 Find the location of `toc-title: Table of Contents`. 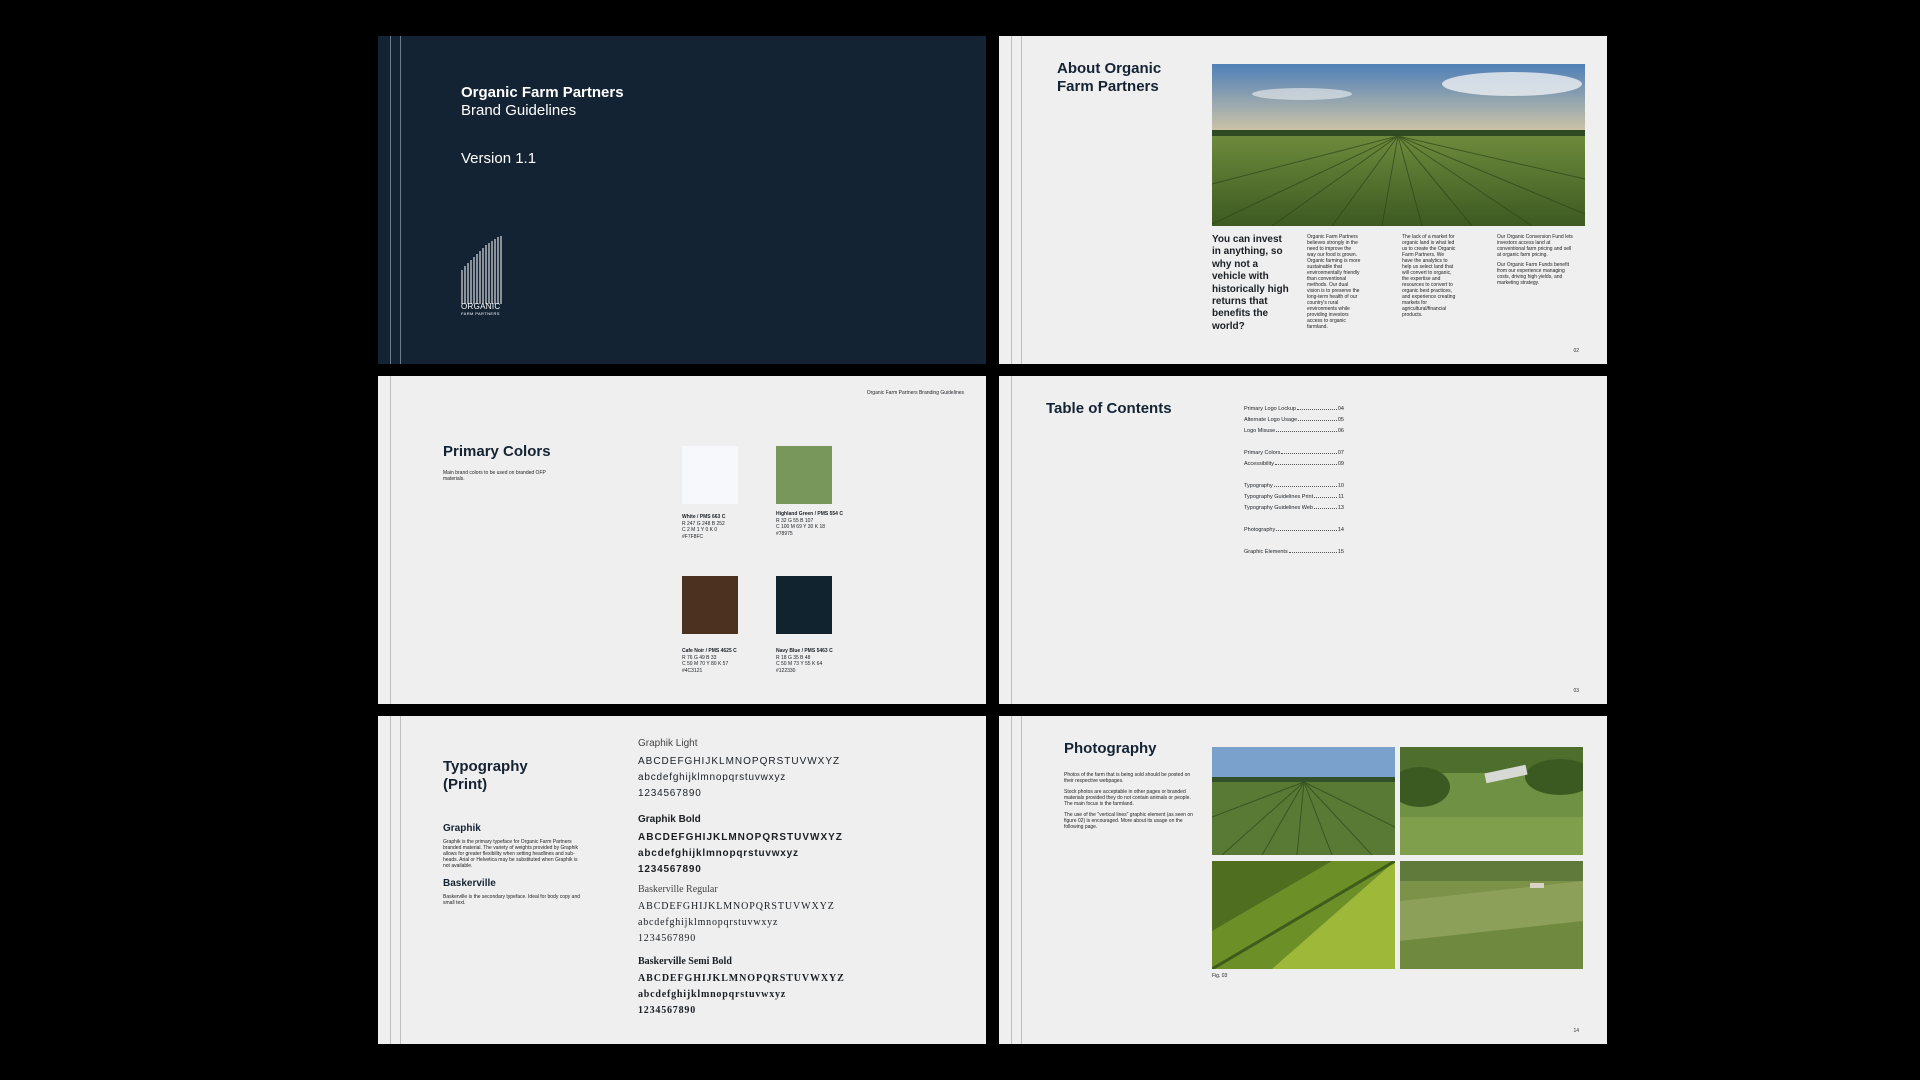

toc-title: Table of Contents is located at coordinates (1109, 408).